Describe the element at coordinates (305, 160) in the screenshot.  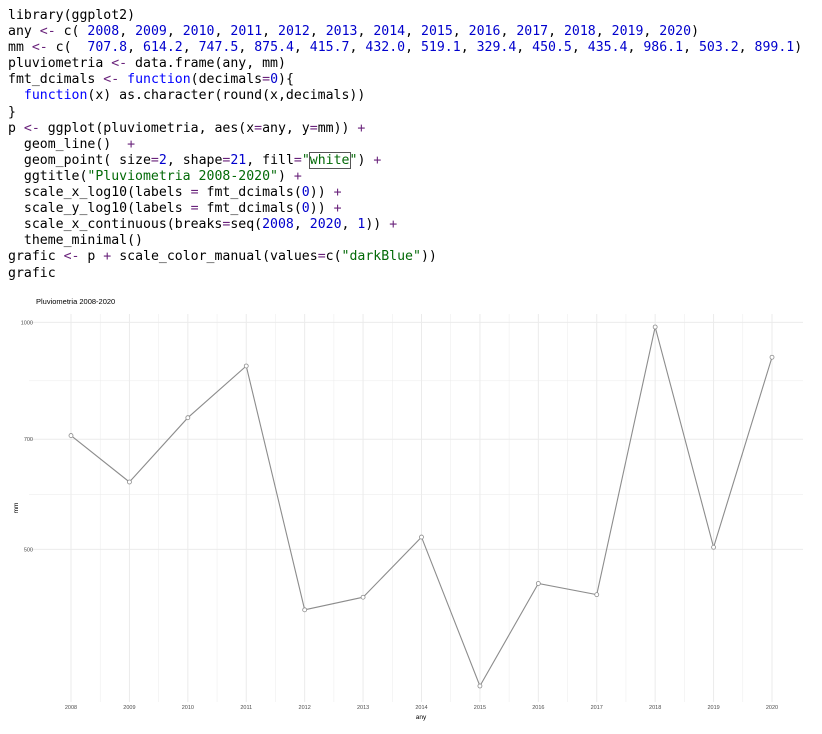
I see `code-token: "` at that location.